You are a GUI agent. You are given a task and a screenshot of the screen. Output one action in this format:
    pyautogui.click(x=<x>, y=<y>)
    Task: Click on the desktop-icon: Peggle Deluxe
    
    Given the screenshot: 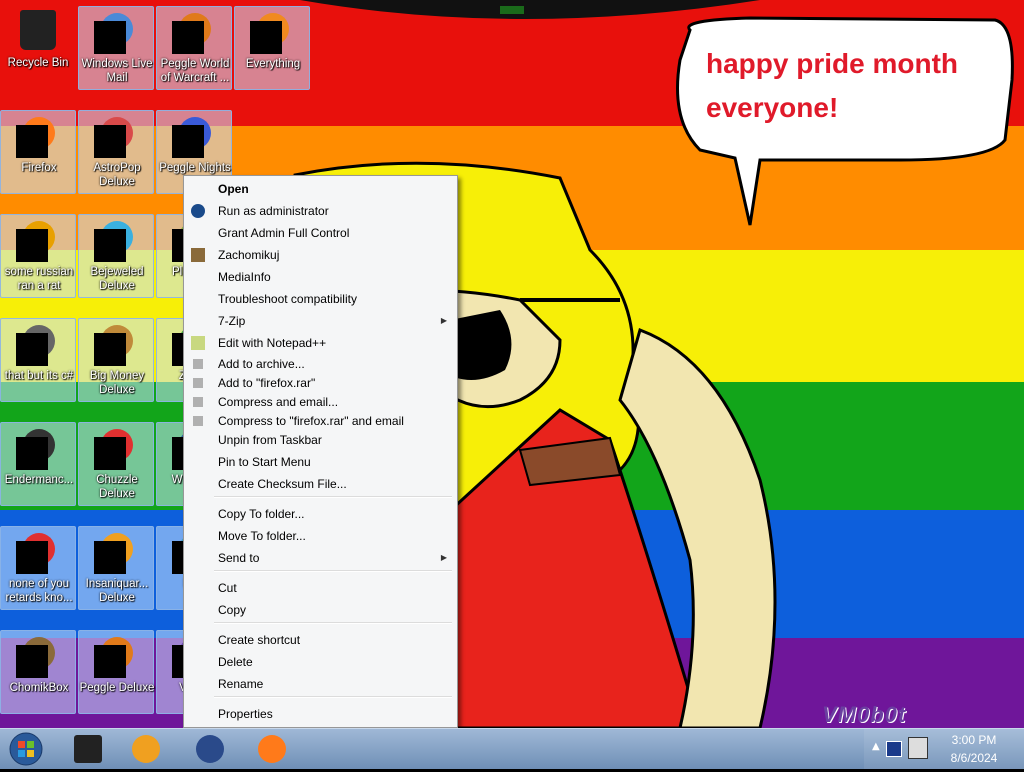 What is the action you would take?
    pyautogui.click(x=116, y=672)
    